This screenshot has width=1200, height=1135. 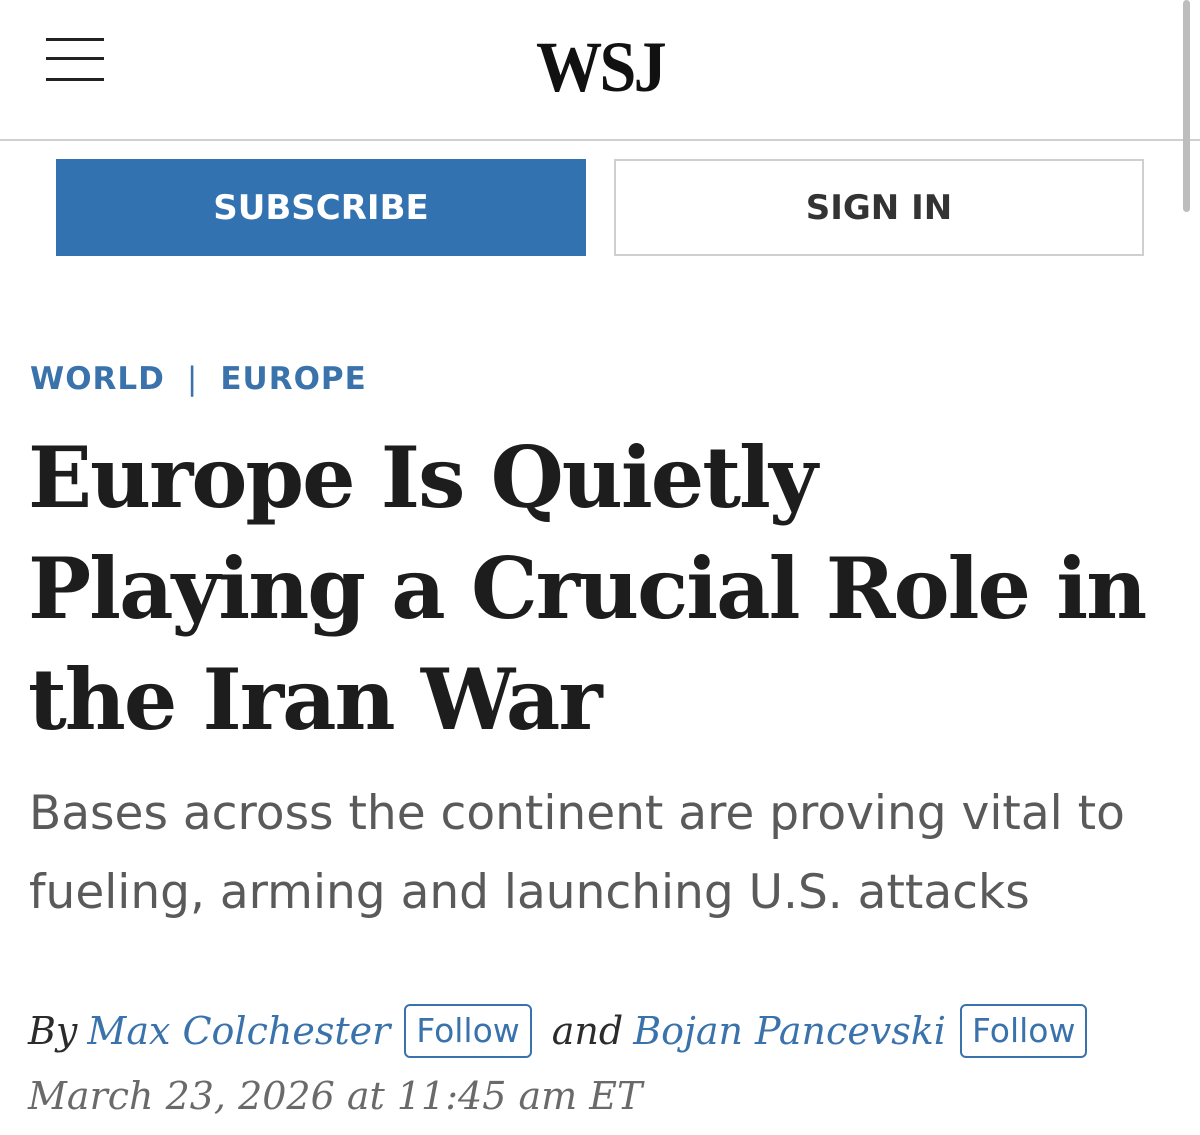 What do you see at coordinates (53, 1031) in the screenshot?
I see `byline-prefix: By` at bounding box center [53, 1031].